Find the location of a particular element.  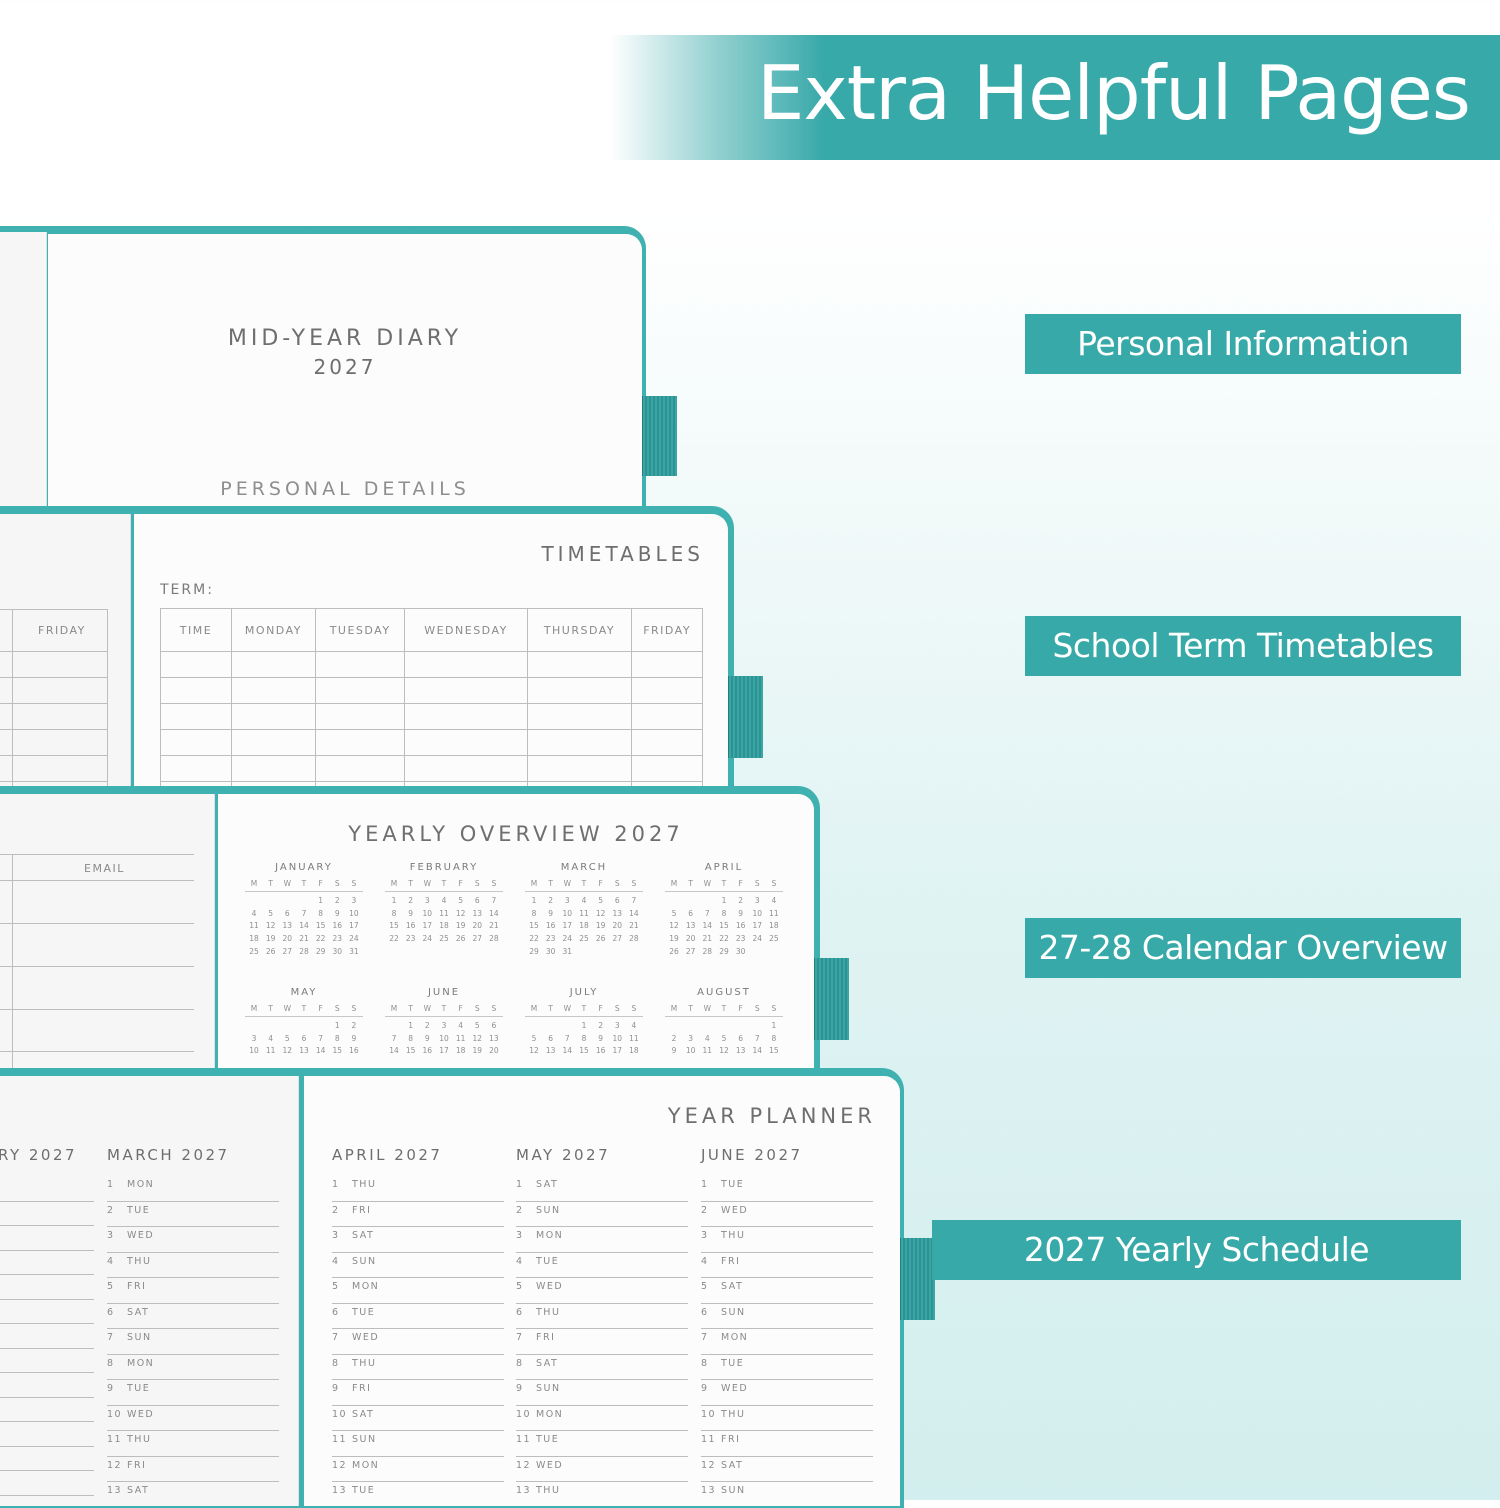

day-number: 20 is located at coordinates (617, 926).